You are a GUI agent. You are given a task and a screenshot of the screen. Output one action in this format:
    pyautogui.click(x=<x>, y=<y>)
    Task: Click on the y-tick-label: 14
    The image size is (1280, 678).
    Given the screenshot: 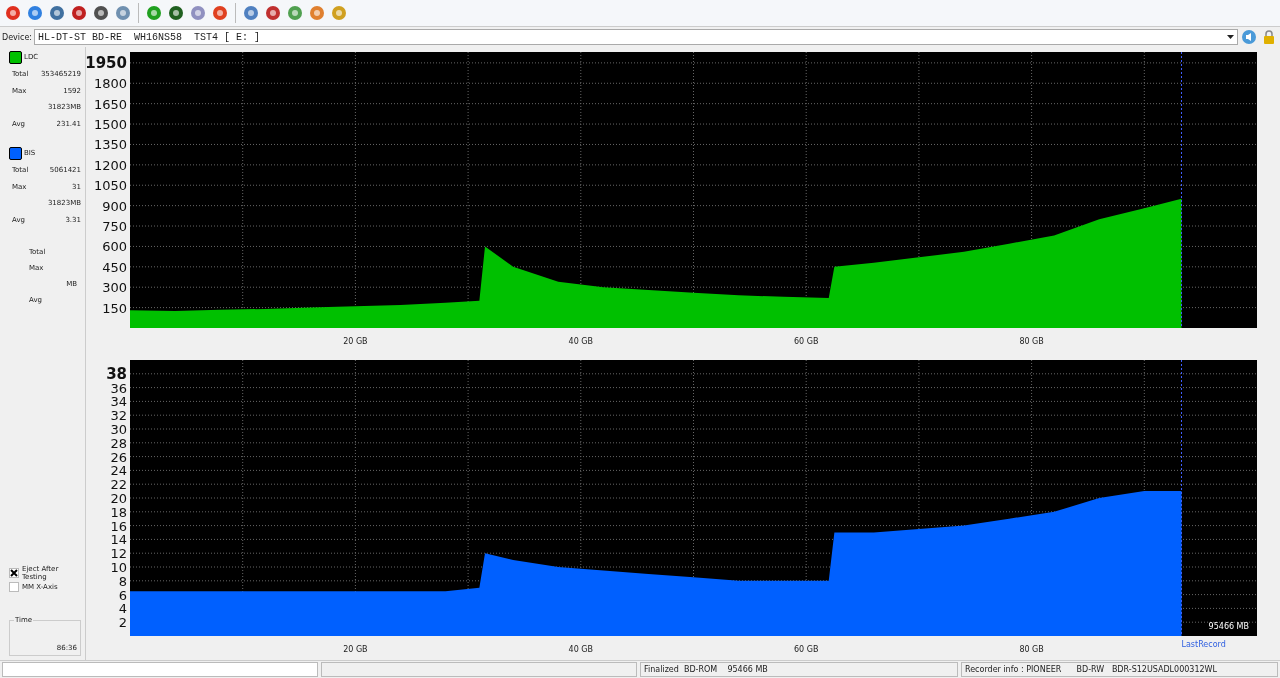 What is the action you would take?
    pyautogui.click(x=118, y=540)
    